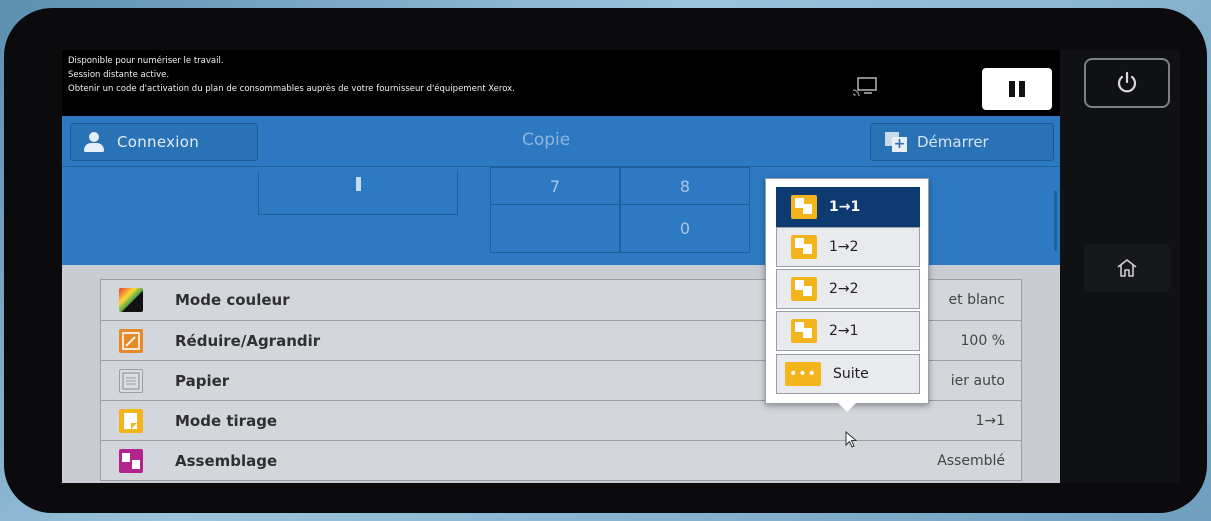  What do you see at coordinates (555, 229) in the screenshot?
I see `keypad-blank-key` at bounding box center [555, 229].